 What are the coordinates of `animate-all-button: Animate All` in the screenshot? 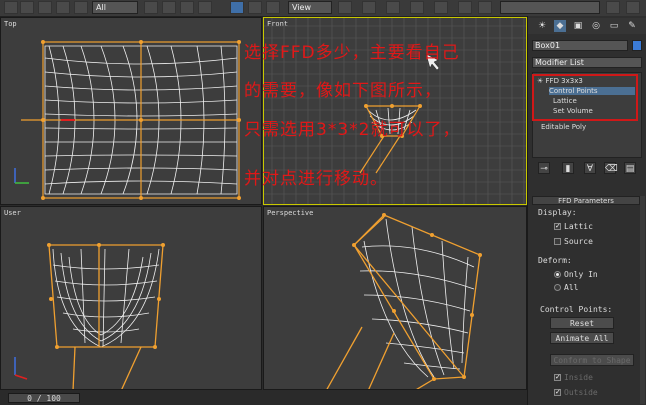 It's located at (582, 338).